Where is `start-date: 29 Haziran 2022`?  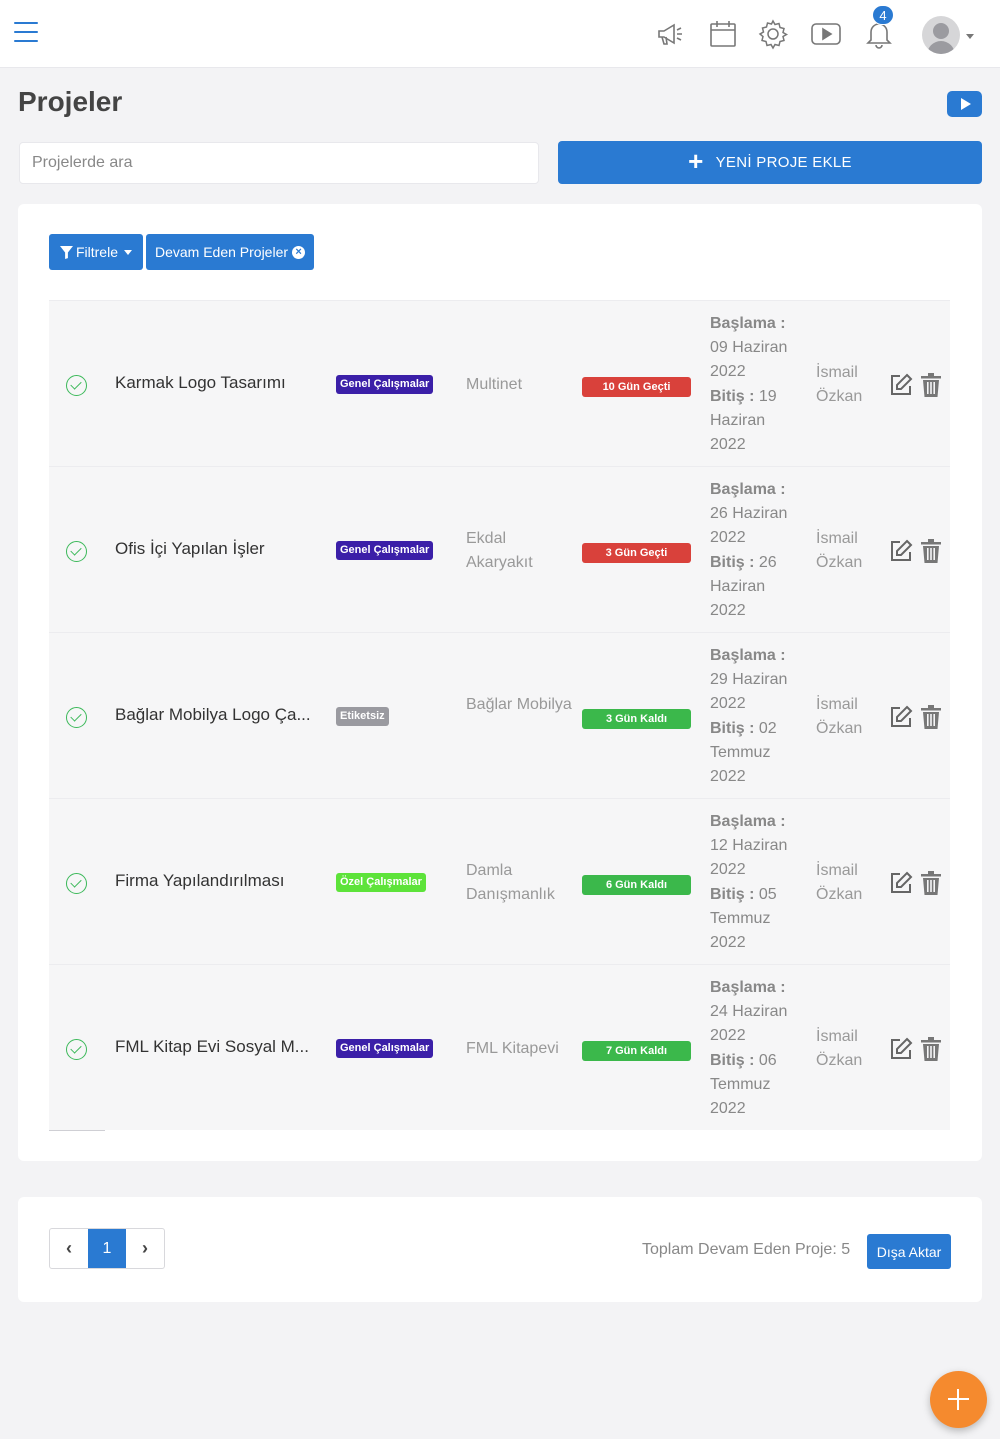 start-date: 29 Haziran 2022 is located at coordinates (749, 692).